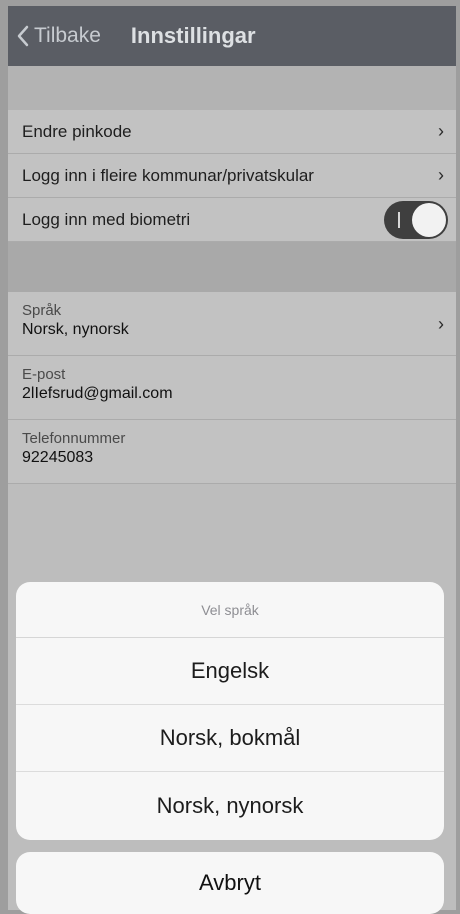  I want to click on navigation-bar: Tilbake Innstillingar, so click(232, 36).